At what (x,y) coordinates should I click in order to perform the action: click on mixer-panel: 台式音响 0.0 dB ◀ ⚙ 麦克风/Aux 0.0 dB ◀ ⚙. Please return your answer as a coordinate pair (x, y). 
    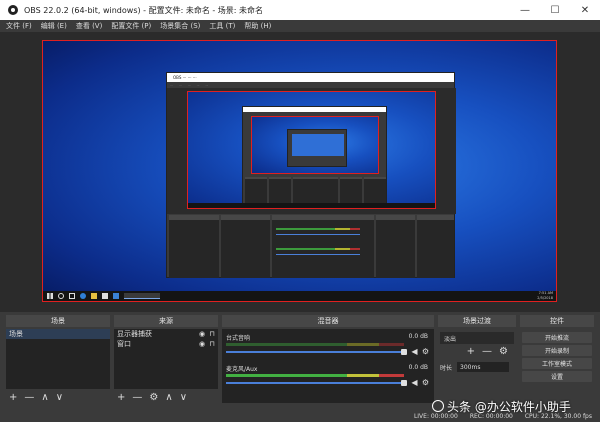
    Looking at the image, I should click on (328, 366).